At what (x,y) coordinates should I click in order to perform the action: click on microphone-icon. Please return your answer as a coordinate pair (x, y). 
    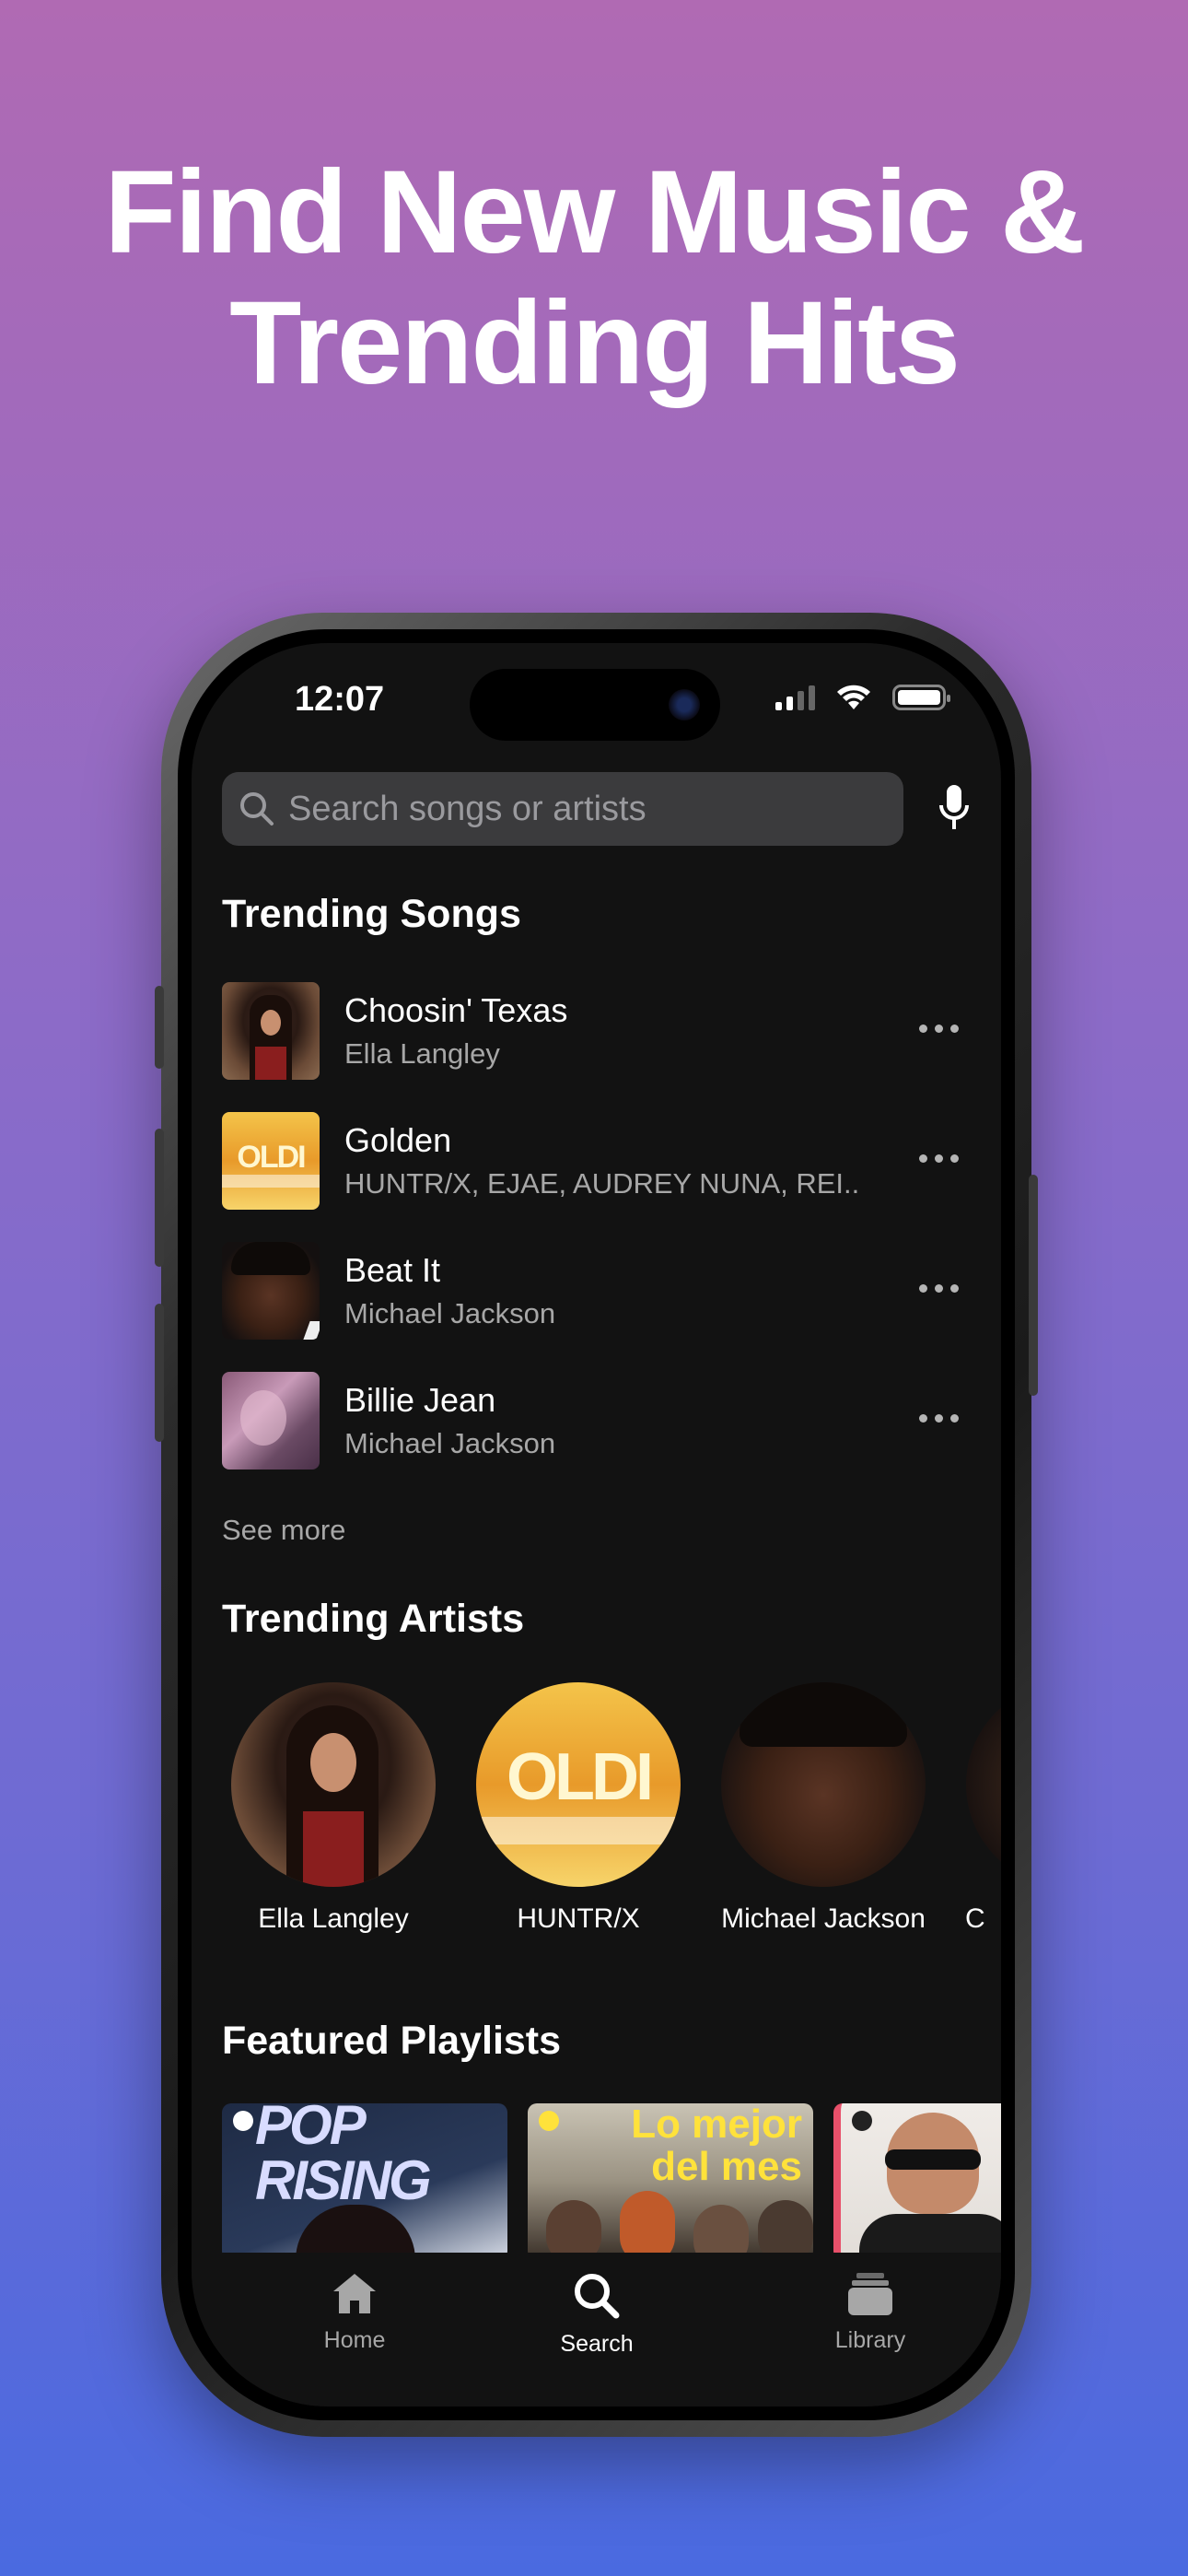
    Looking at the image, I should click on (954, 809).